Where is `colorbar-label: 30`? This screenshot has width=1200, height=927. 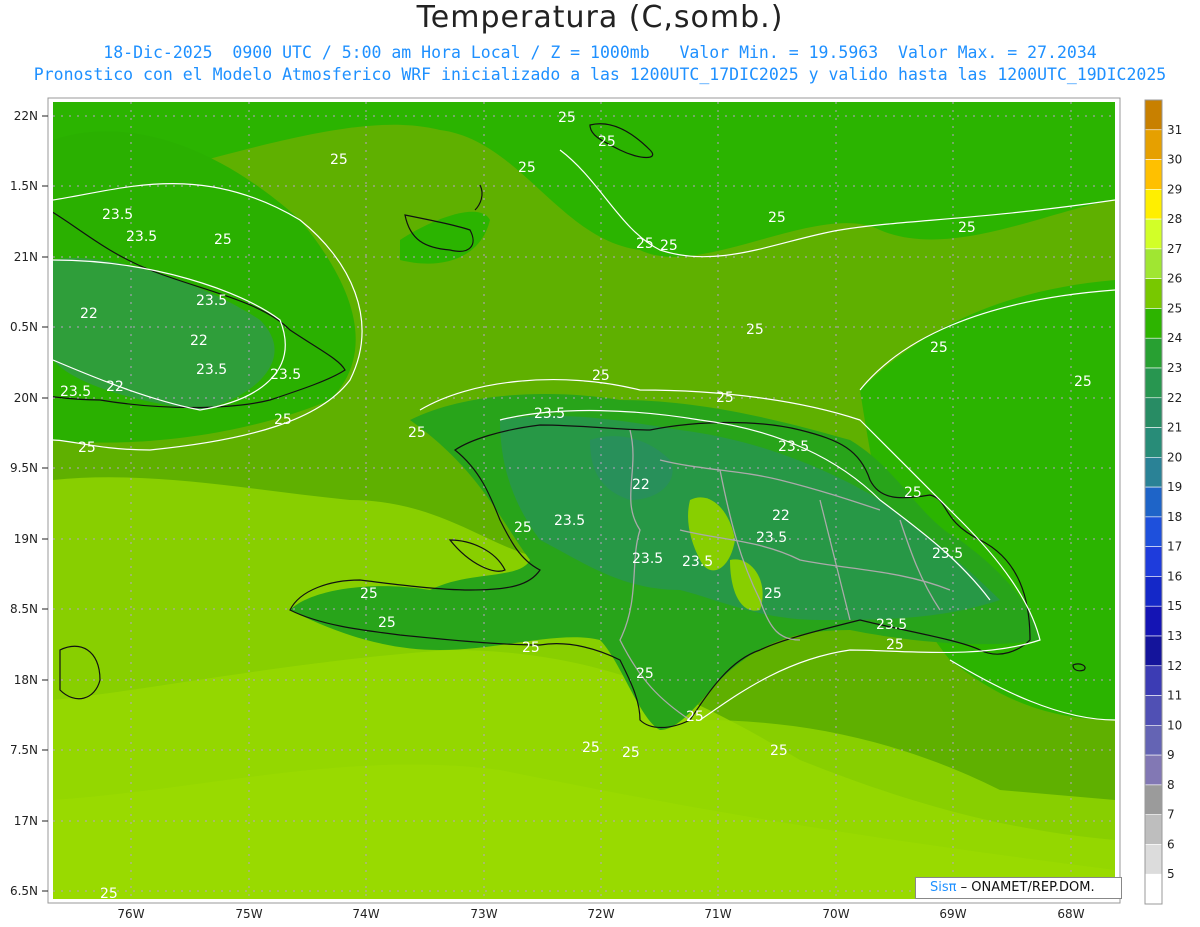
colorbar-label: 30 is located at coordinates (1174, 160).